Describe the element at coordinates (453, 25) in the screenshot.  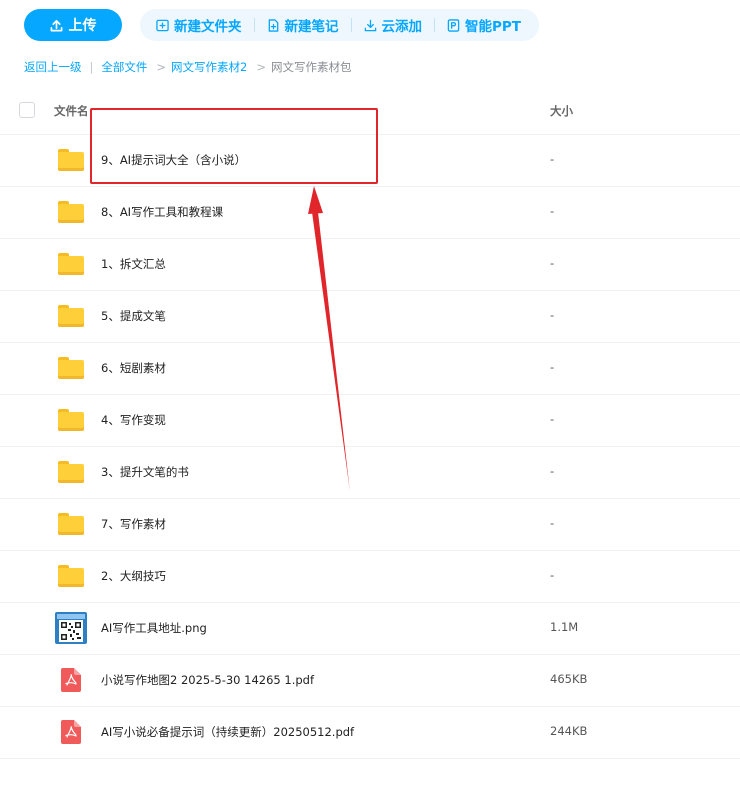
I see `ppt-icon` at that location.